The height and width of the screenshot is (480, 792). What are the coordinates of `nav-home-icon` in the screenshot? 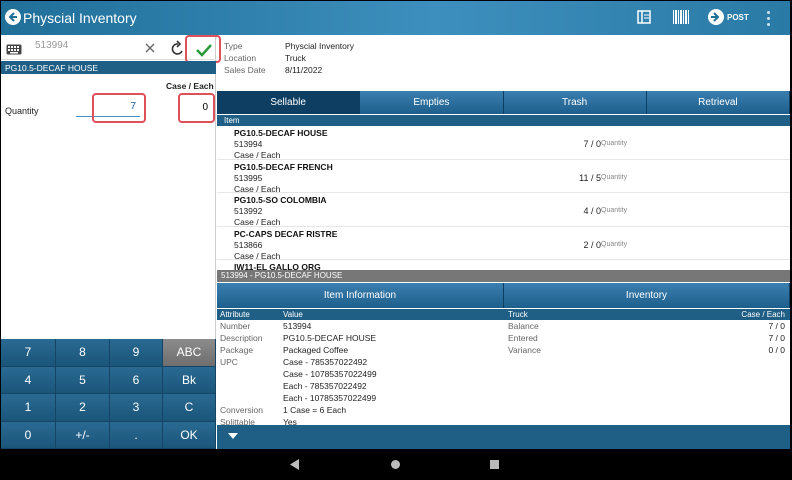 It's located at (395, 464).